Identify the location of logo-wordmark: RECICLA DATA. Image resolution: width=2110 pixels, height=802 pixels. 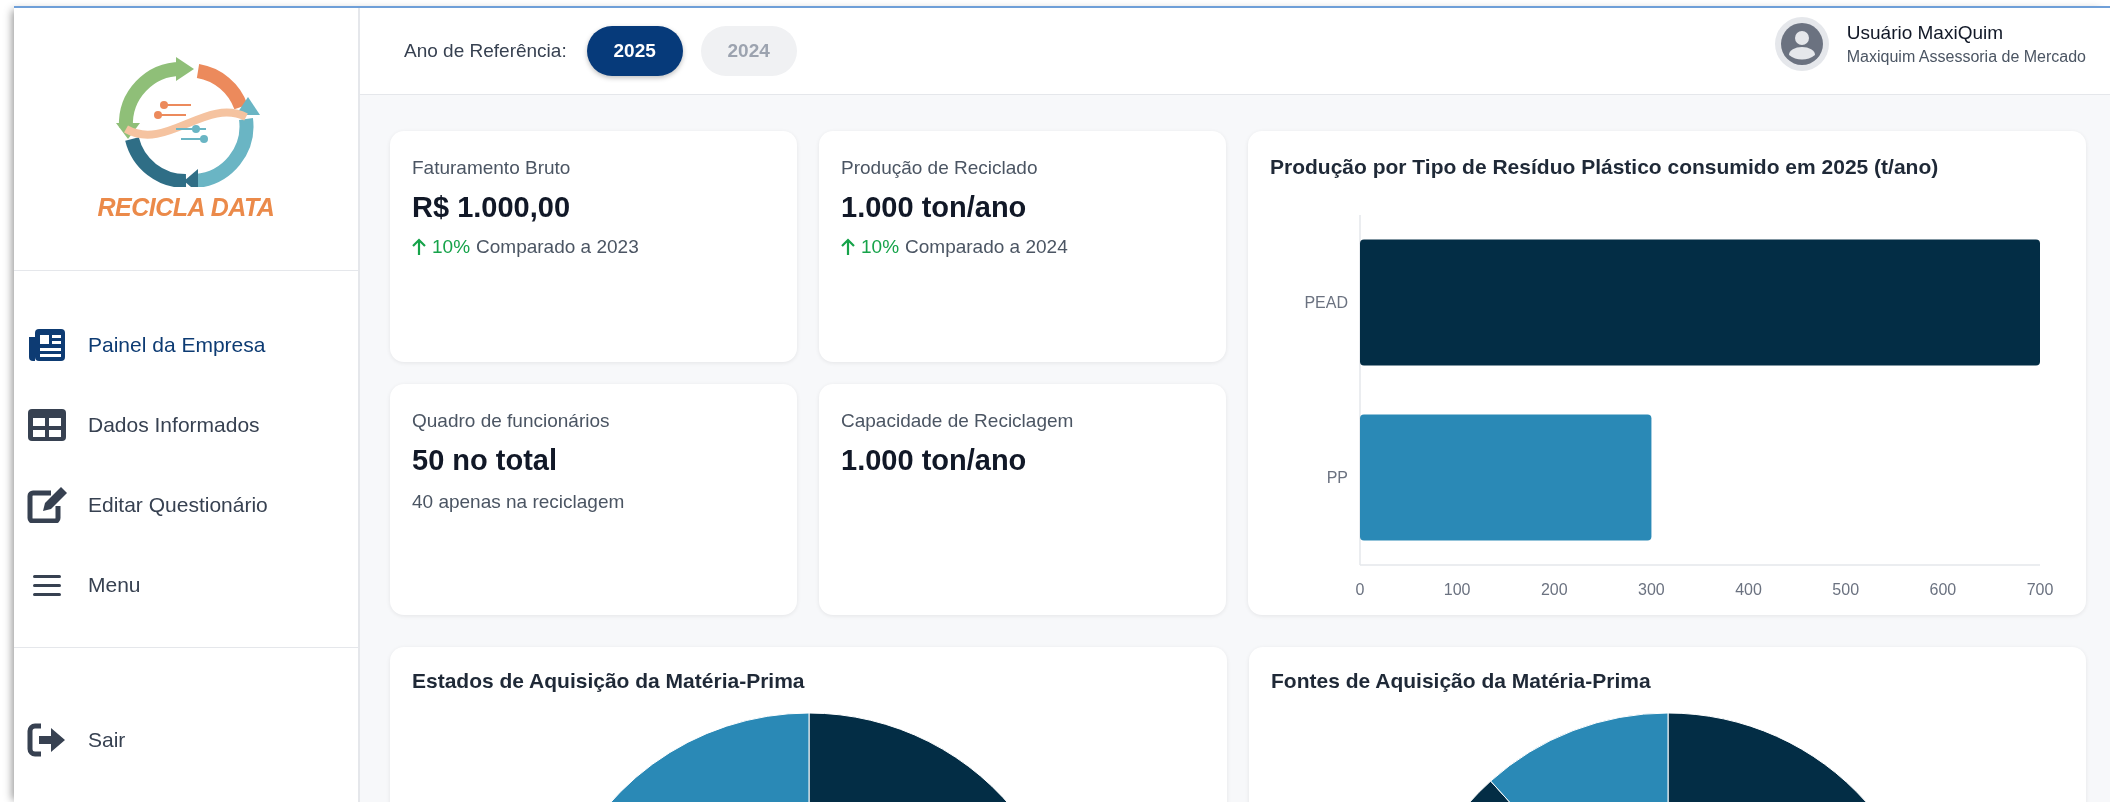
(186, 207).